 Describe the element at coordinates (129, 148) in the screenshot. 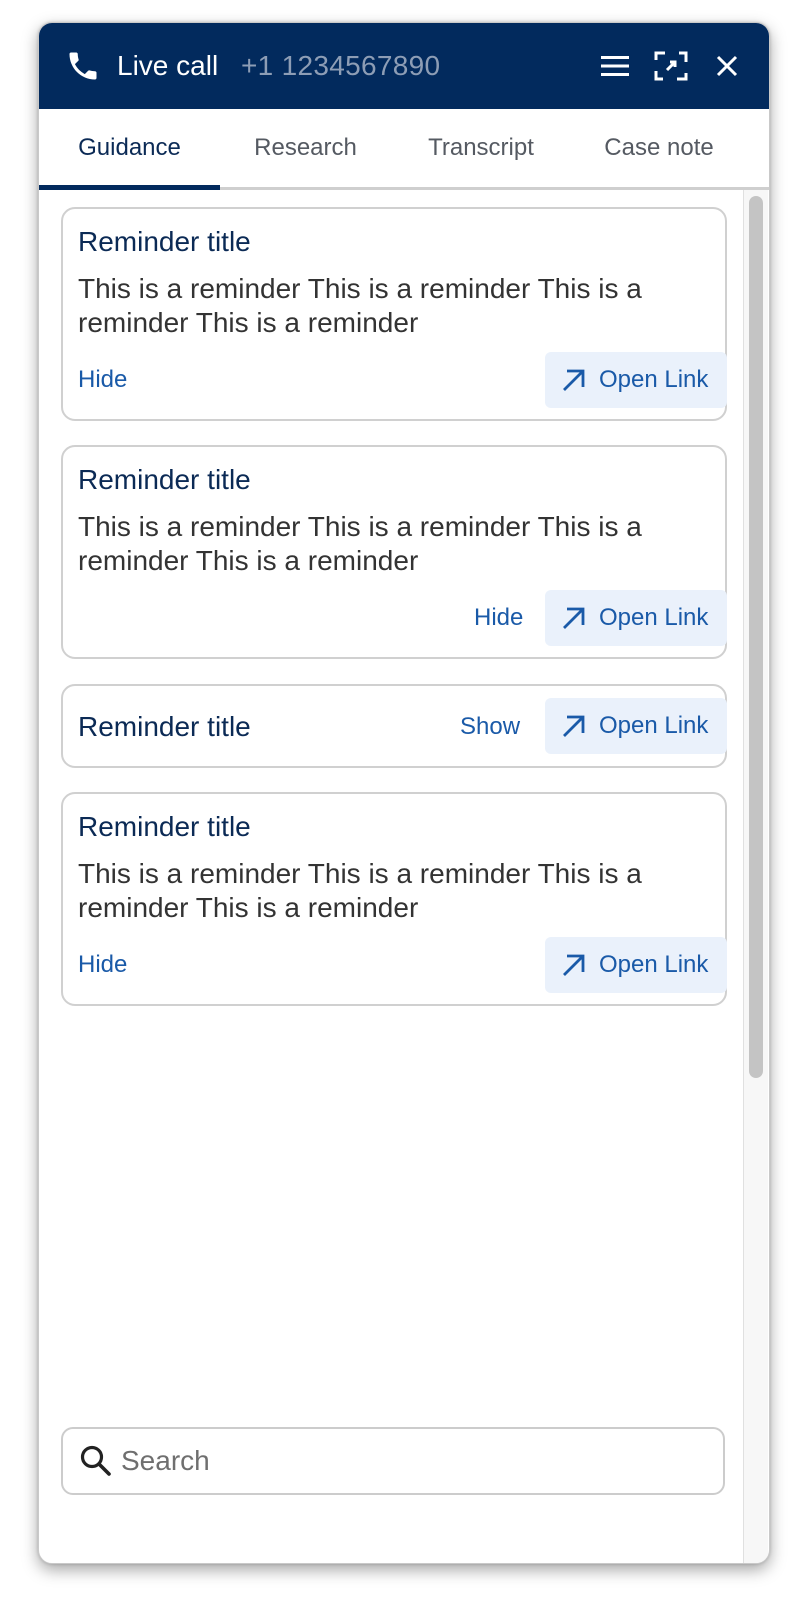

I see `tab-guidance: Guidance` at that location.